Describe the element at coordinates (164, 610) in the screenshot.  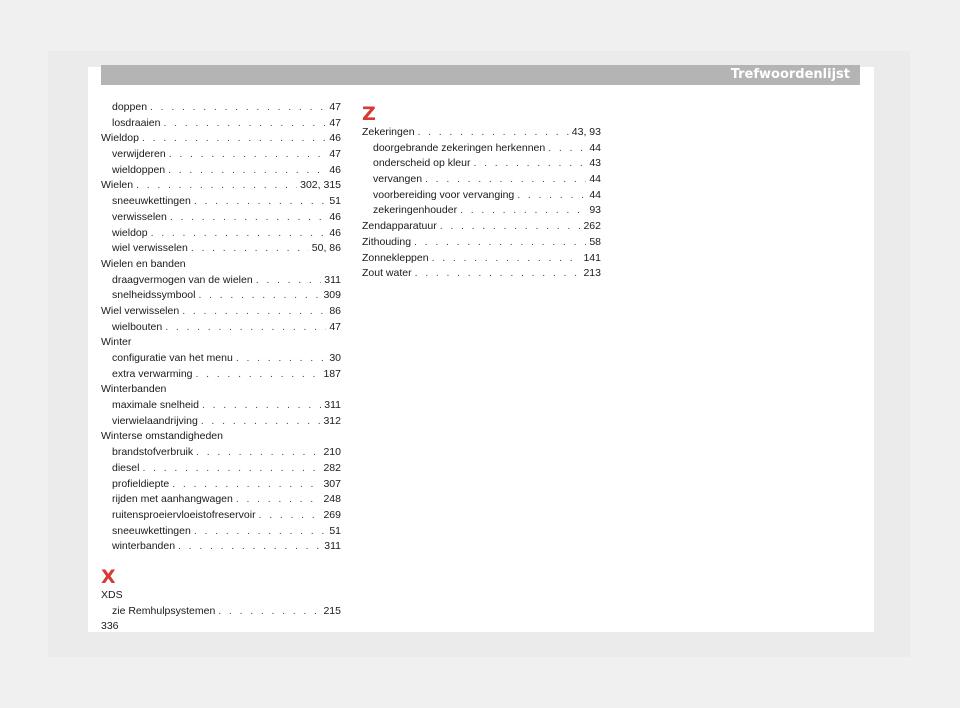
I see `entry-term: zie Remhulpsystemen` at that location.